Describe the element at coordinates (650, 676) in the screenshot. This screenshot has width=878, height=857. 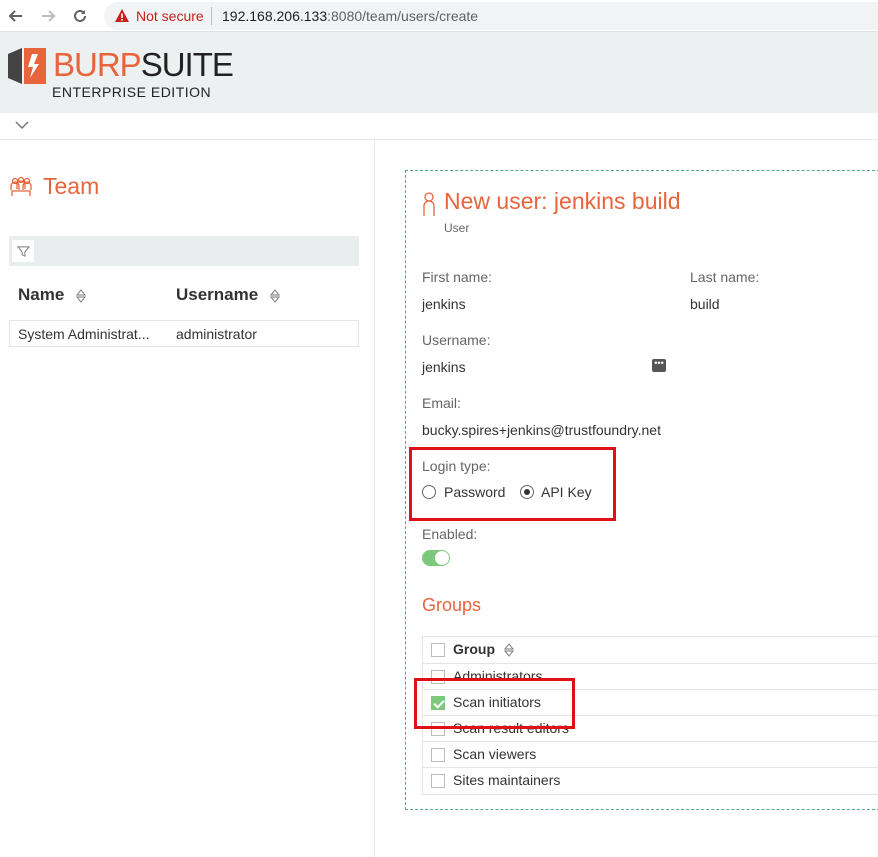
I see `list-item: Administrators` at that location.